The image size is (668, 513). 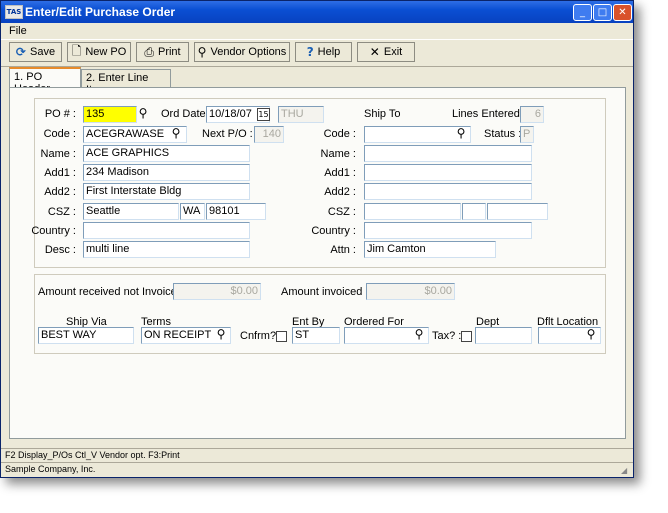 I want to click on tax-label: Tax? :, so click(x=447, y=336).